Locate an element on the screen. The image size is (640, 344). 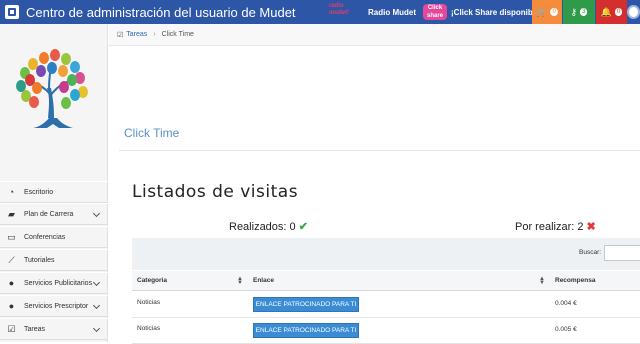
briefcase-icon: ▰ is located at coordinates (11, 213).